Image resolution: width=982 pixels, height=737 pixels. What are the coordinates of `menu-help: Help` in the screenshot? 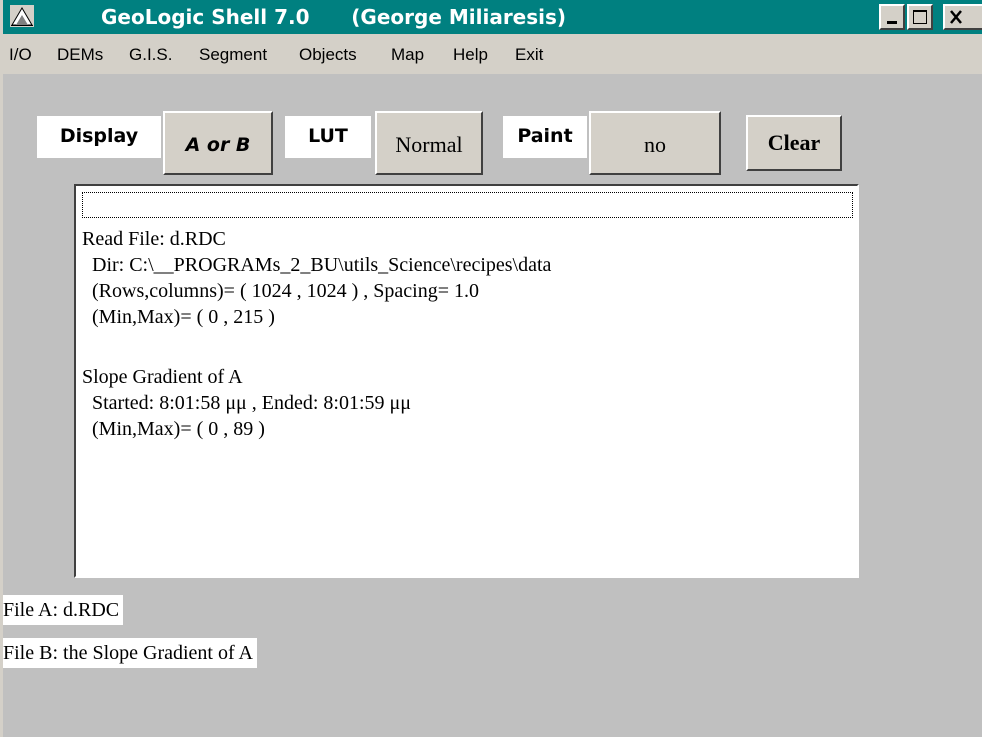 It's located at (470, 55).